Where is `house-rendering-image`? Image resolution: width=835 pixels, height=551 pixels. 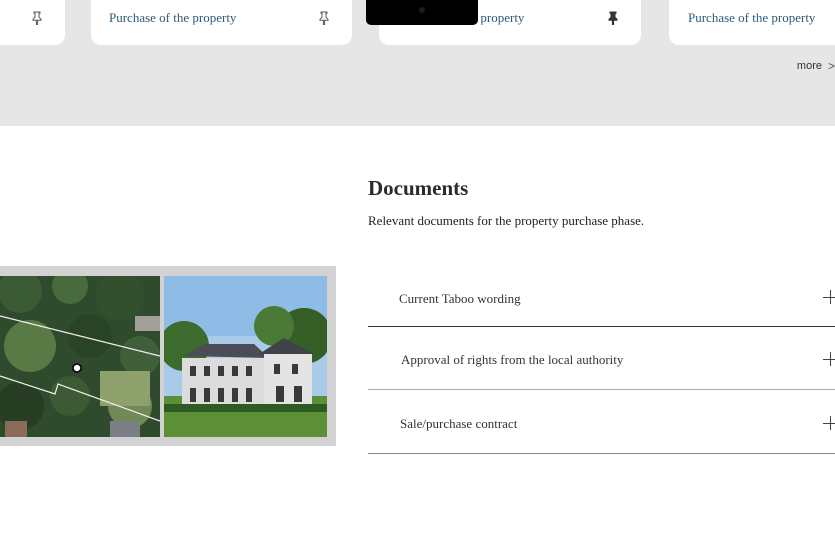
house-rendering-image is located at coordinates (245, 356).